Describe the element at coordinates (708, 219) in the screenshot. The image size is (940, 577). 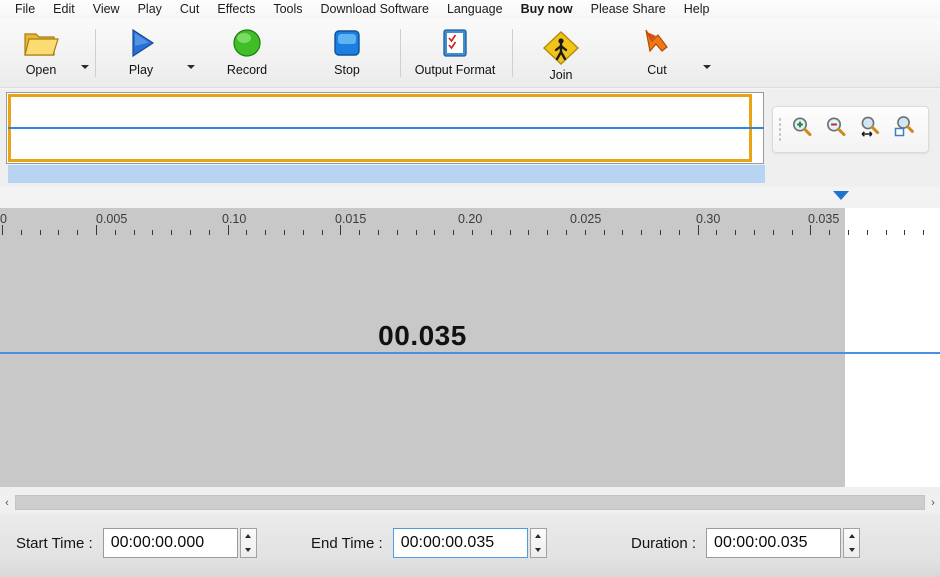
I see `ruler-tick-label: 0.30` at that location.